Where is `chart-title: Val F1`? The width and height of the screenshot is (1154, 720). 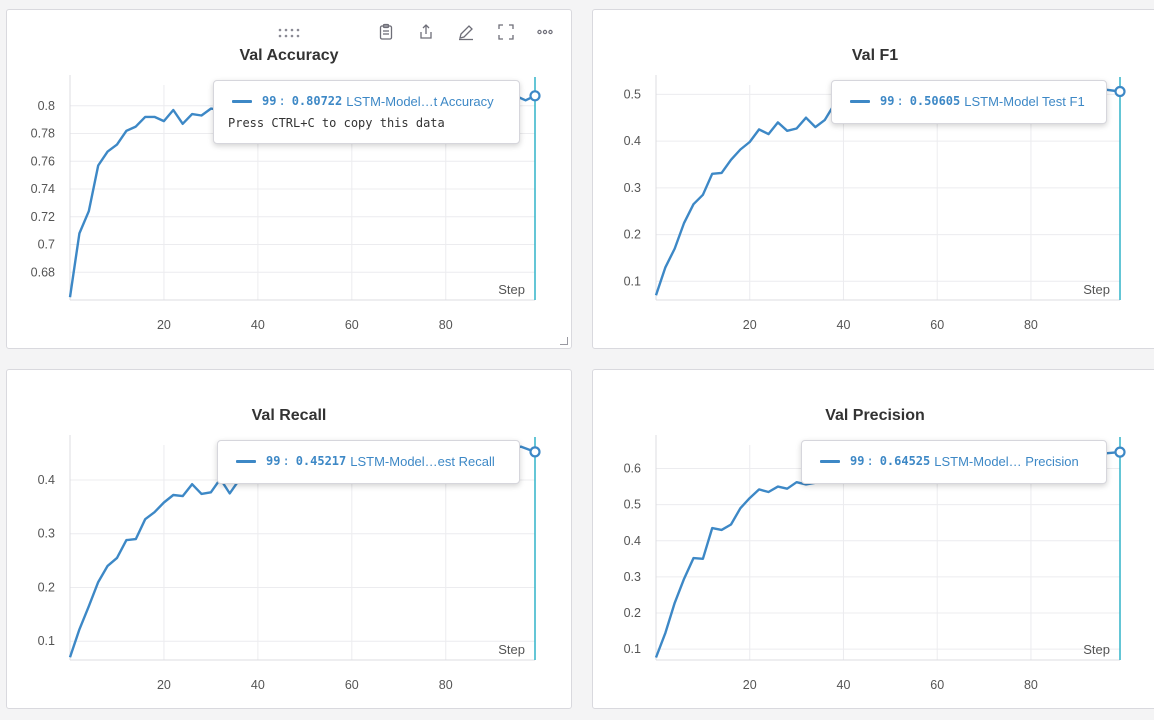 chart-title: Val F1 is located at coordinates (875, 55).